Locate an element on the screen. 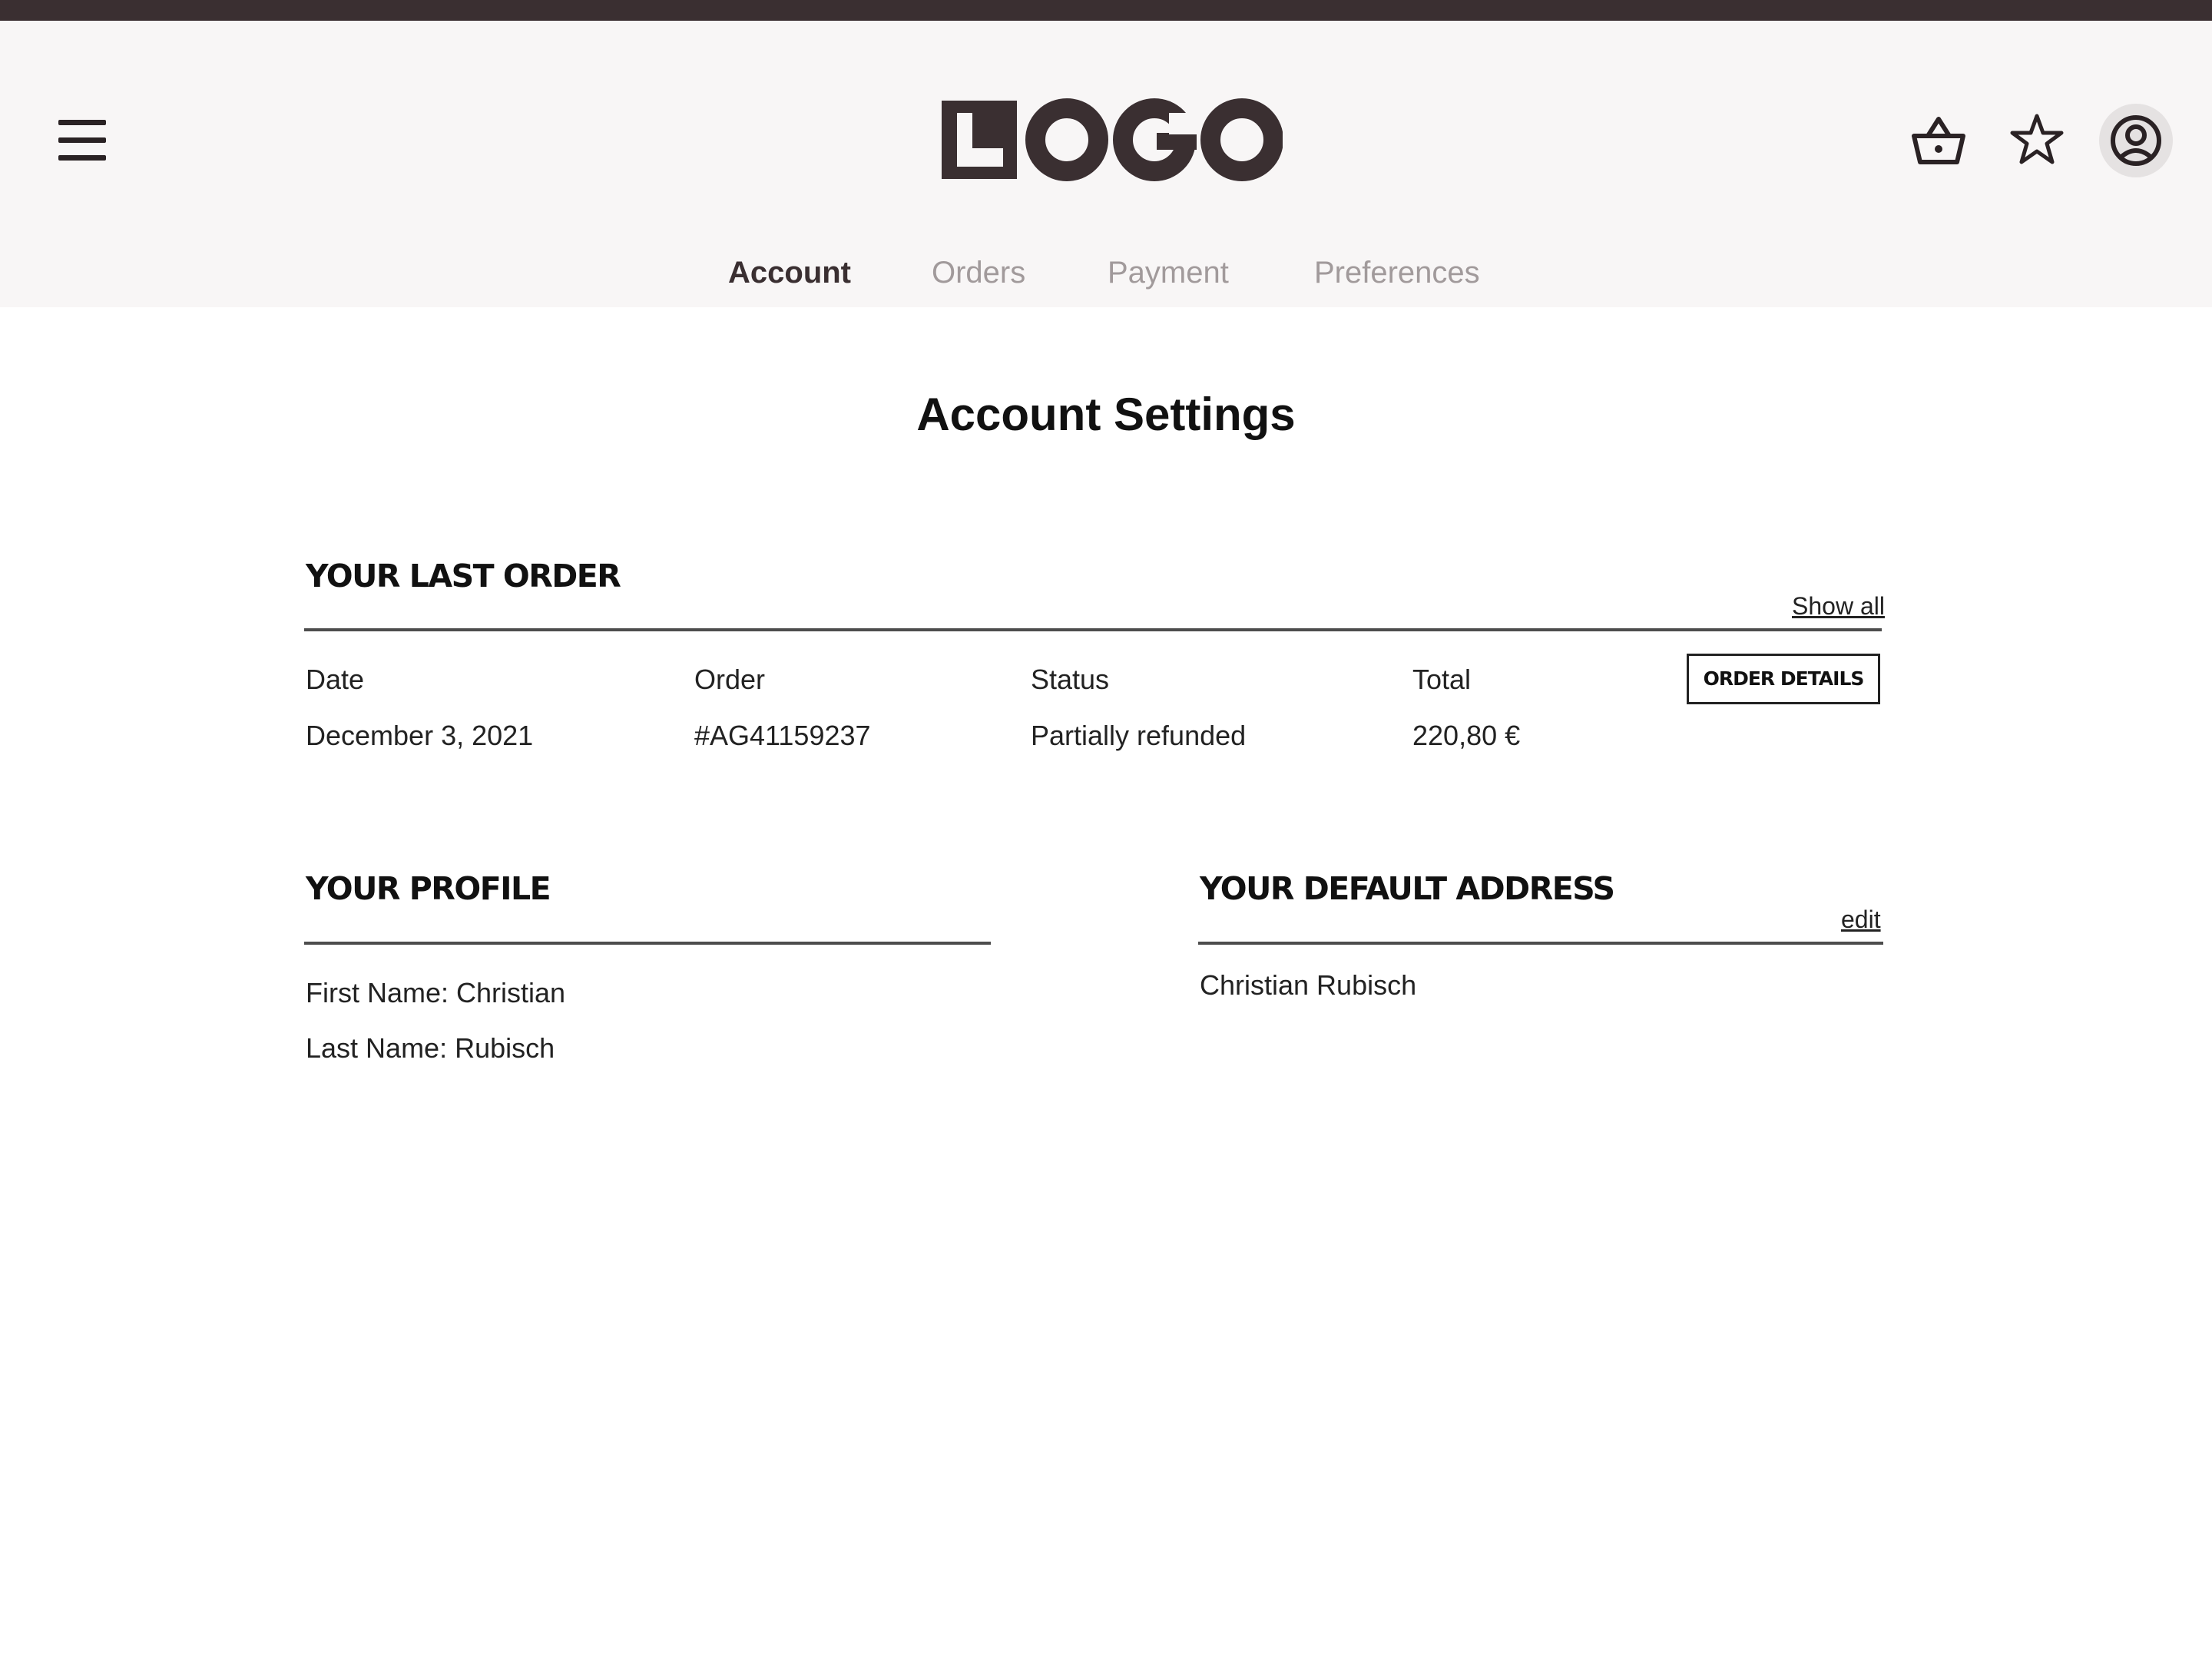 The height and width of the screenshot is (1659, 2212). profile-first-name: First Name: Christian is located at coordinates (436, 993).